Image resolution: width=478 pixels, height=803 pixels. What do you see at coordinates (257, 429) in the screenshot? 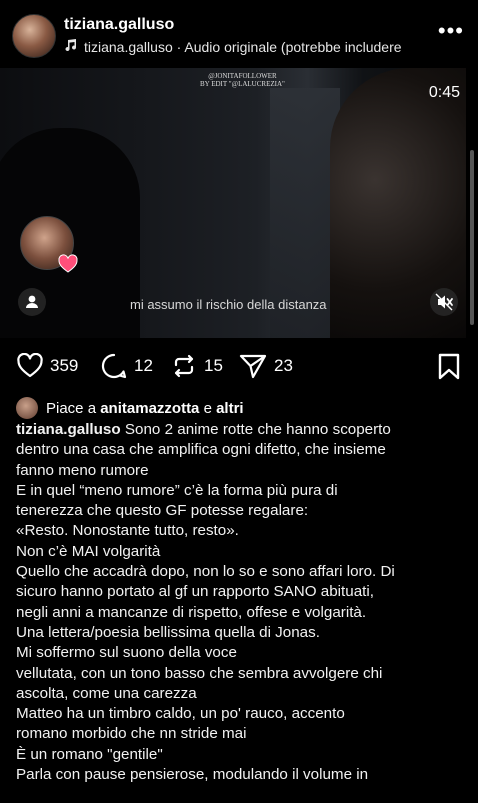
I see `caption-line-text: Sono 2 anime rotte che hanno scoperto` at bounding box center [257, 429].